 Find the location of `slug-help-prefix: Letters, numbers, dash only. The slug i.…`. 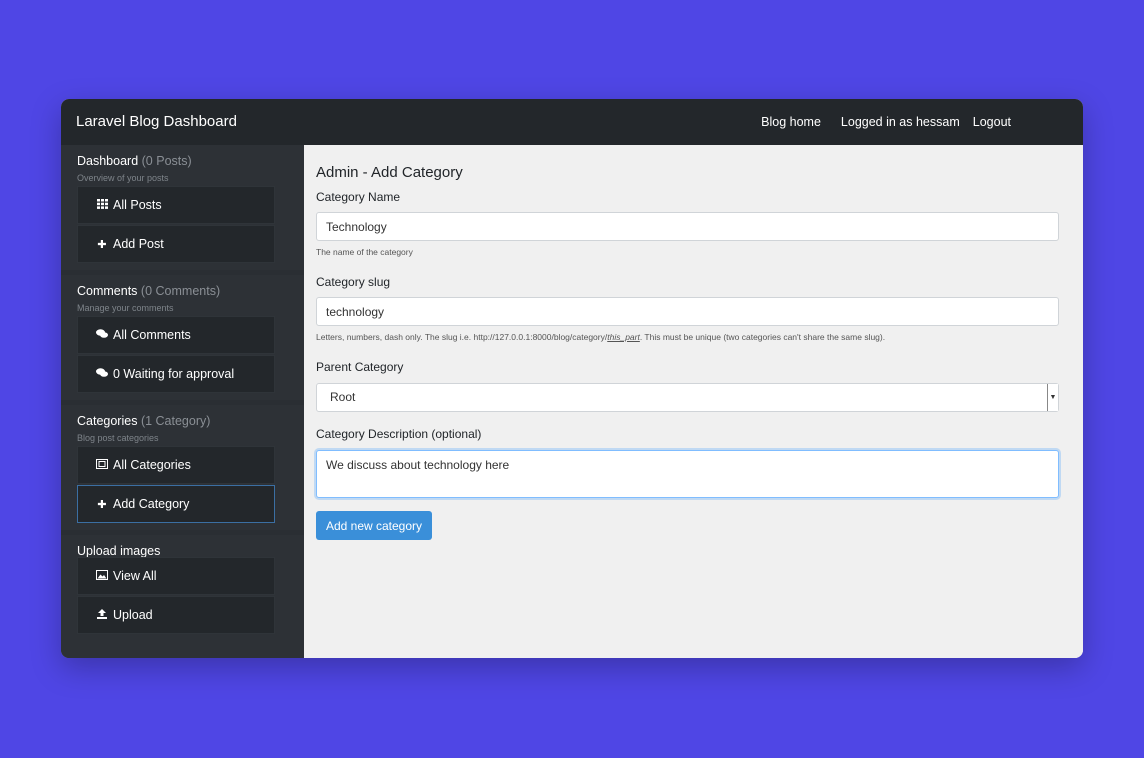

slug-help-prefix: Letters, numbers, dash only. The slug i.… is located at coordinates (462, 337).